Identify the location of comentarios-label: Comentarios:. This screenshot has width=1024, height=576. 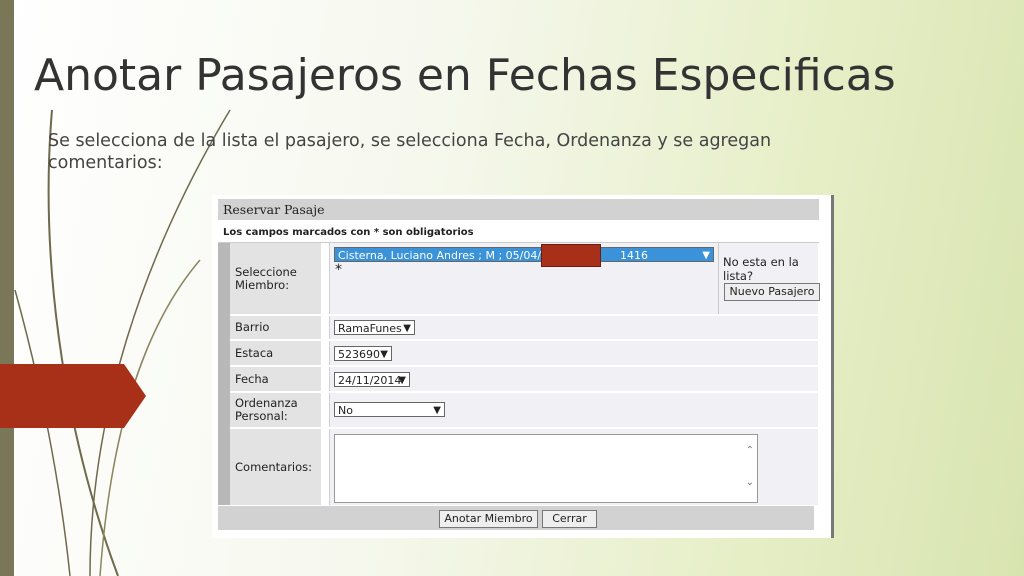
(275, 467).